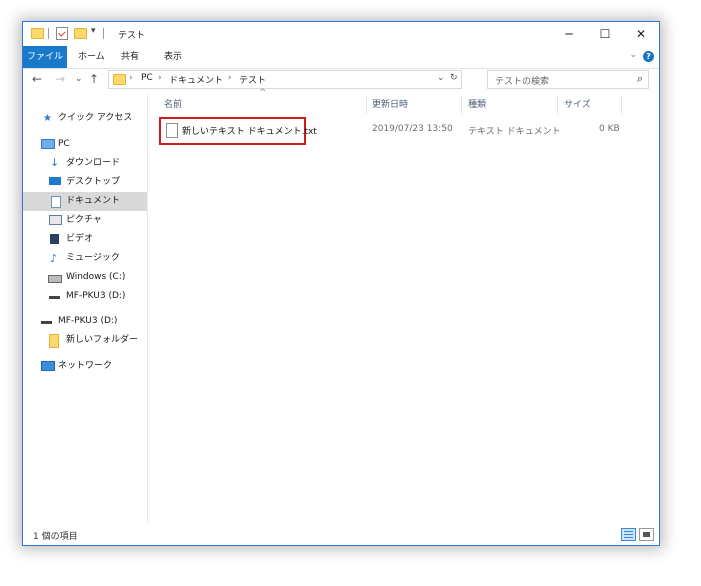  What do you see at coordinates (85, 182) in the screenshot?
I see `sidebar-item-desktop: デスクトップ` at bounding box center [85, 182].